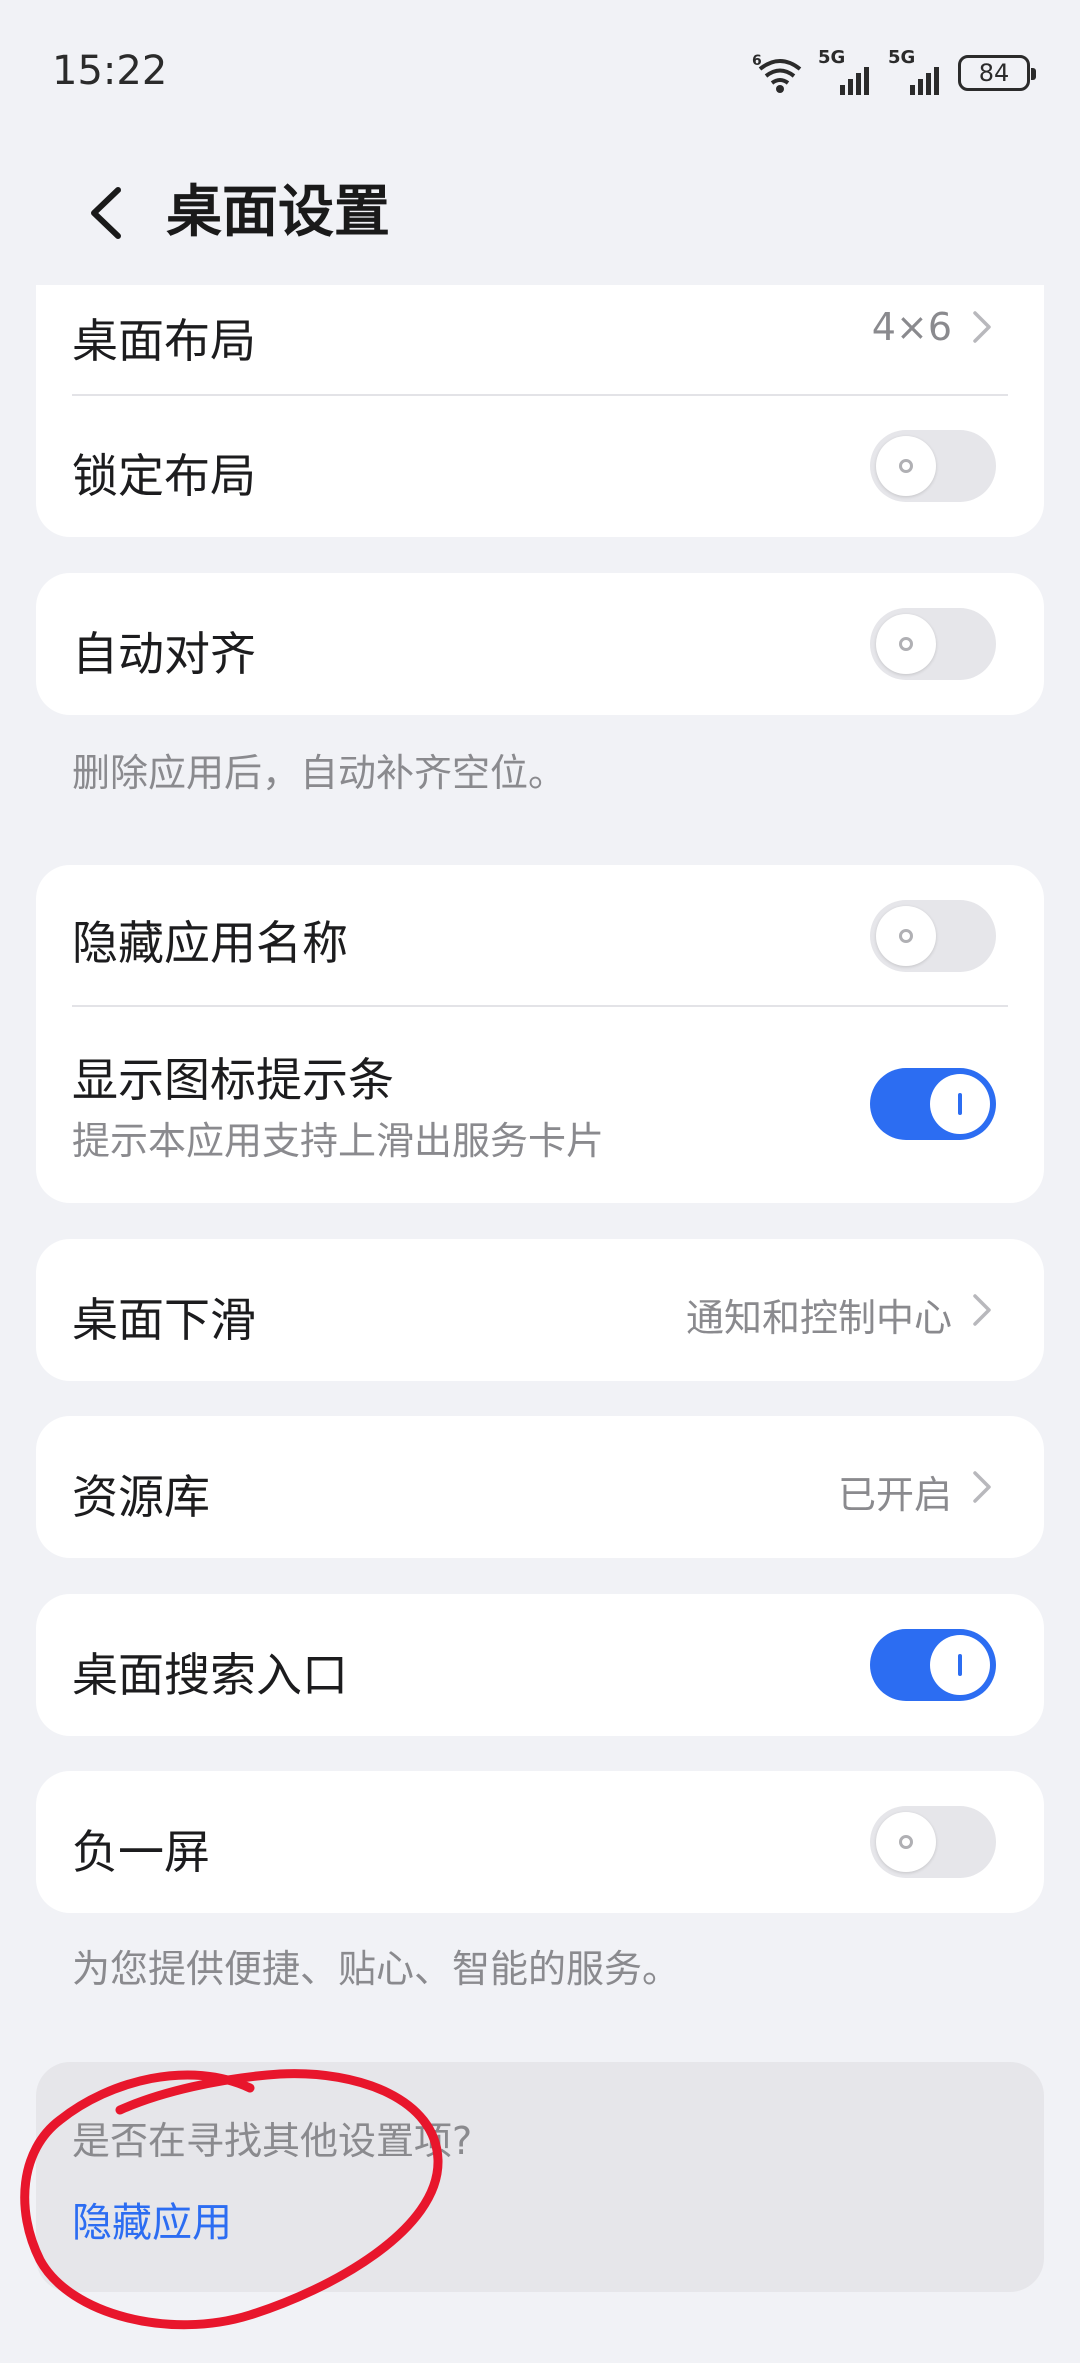 Image resolution: width=1080 pixels, height=2363 pixels. I want to click on auto-align-row: 自动对齐, so click(540, 644).